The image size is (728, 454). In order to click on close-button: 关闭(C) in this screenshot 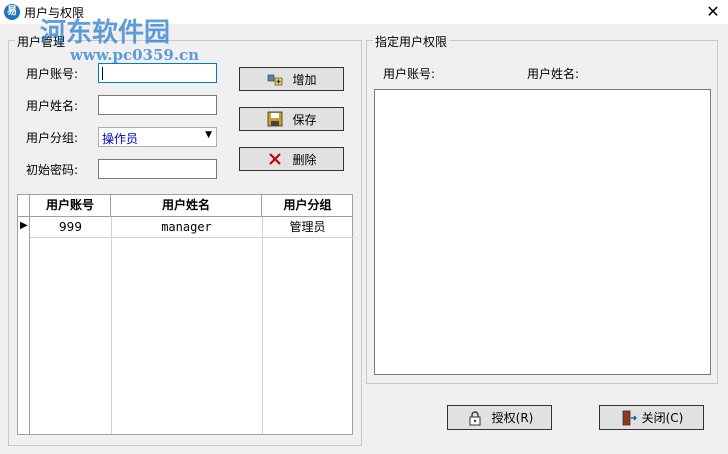, I will do `click(651, 417)`.